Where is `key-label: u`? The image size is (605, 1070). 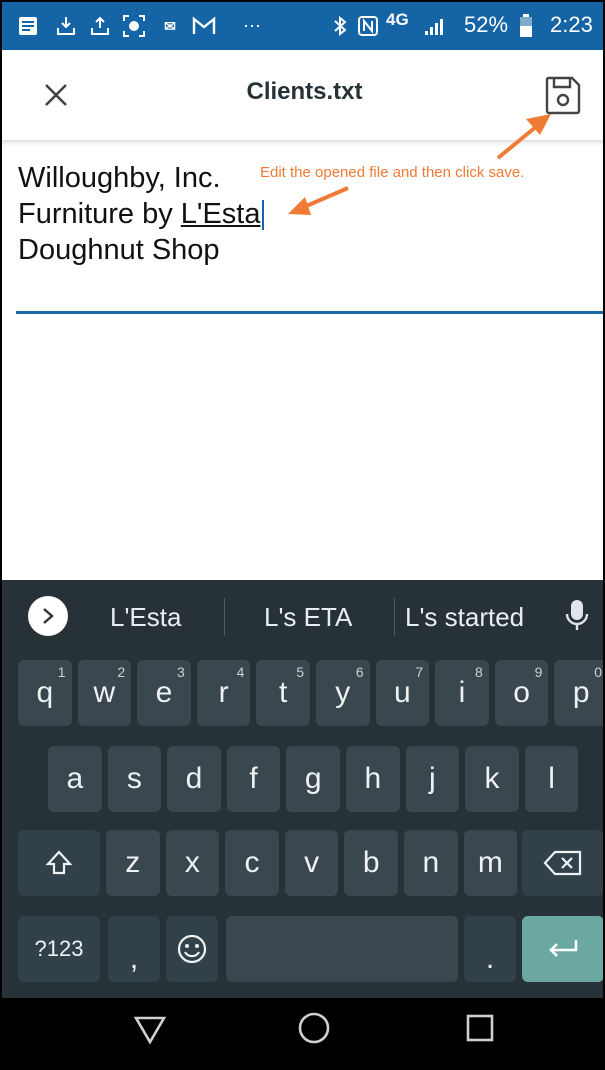
key-label: u is located at coordinates (402, 692).